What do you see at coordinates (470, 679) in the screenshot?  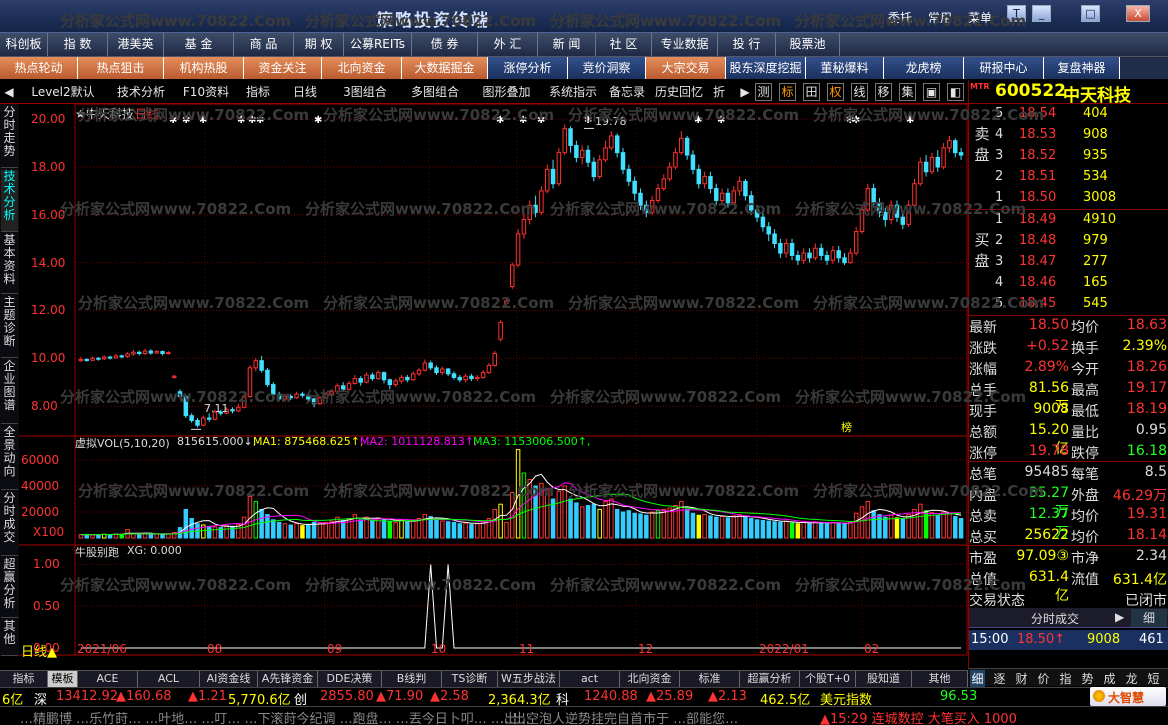 I see `indicator-tab-8: TS诊断` at bounding box center [470, 679].